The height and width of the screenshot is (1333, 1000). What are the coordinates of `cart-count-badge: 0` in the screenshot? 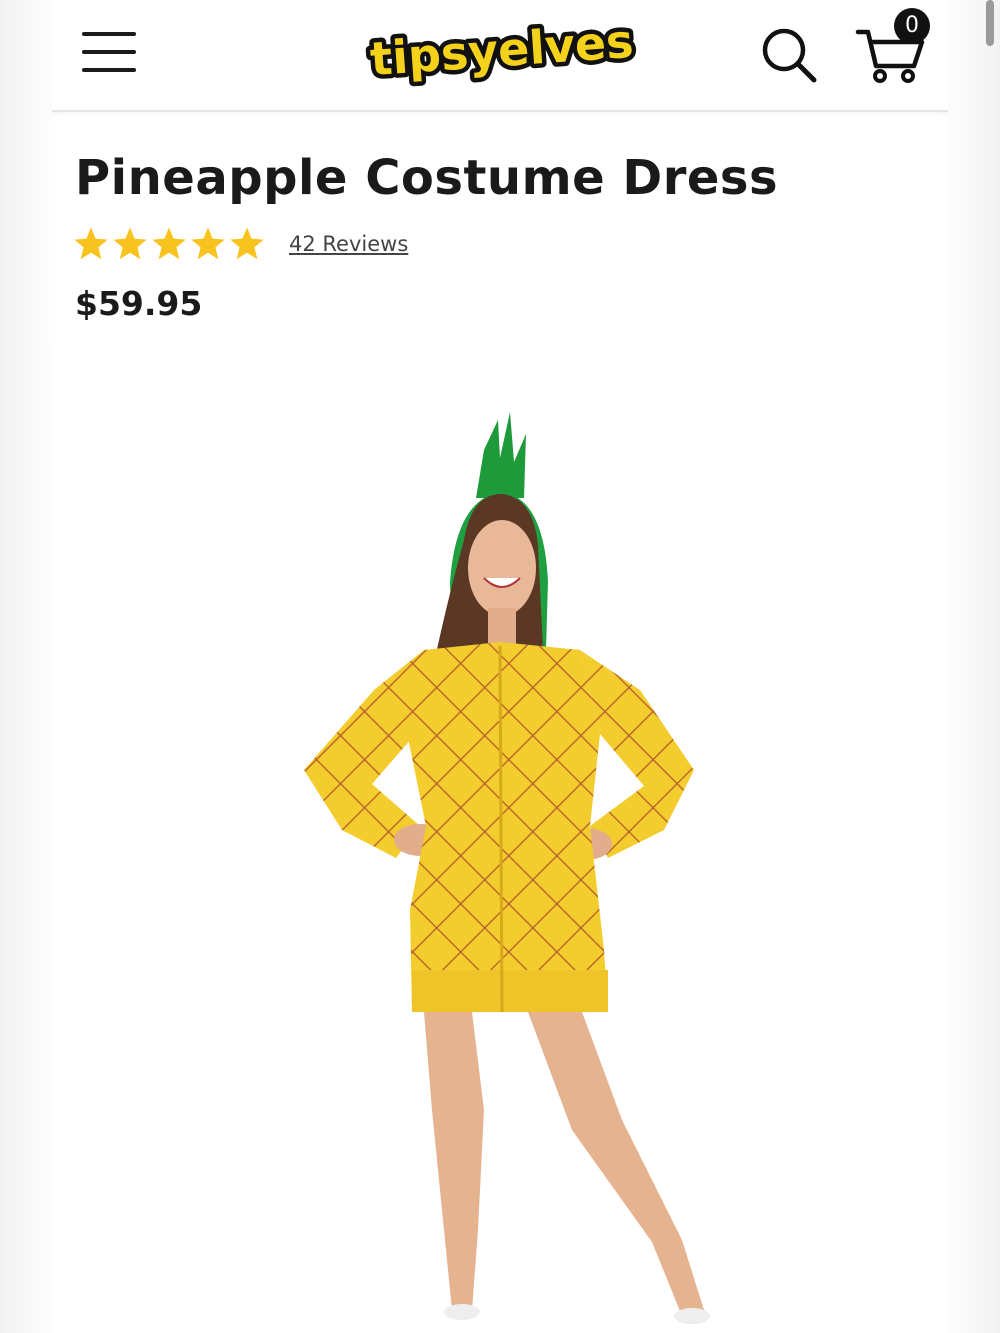 It's located at (912, 26).